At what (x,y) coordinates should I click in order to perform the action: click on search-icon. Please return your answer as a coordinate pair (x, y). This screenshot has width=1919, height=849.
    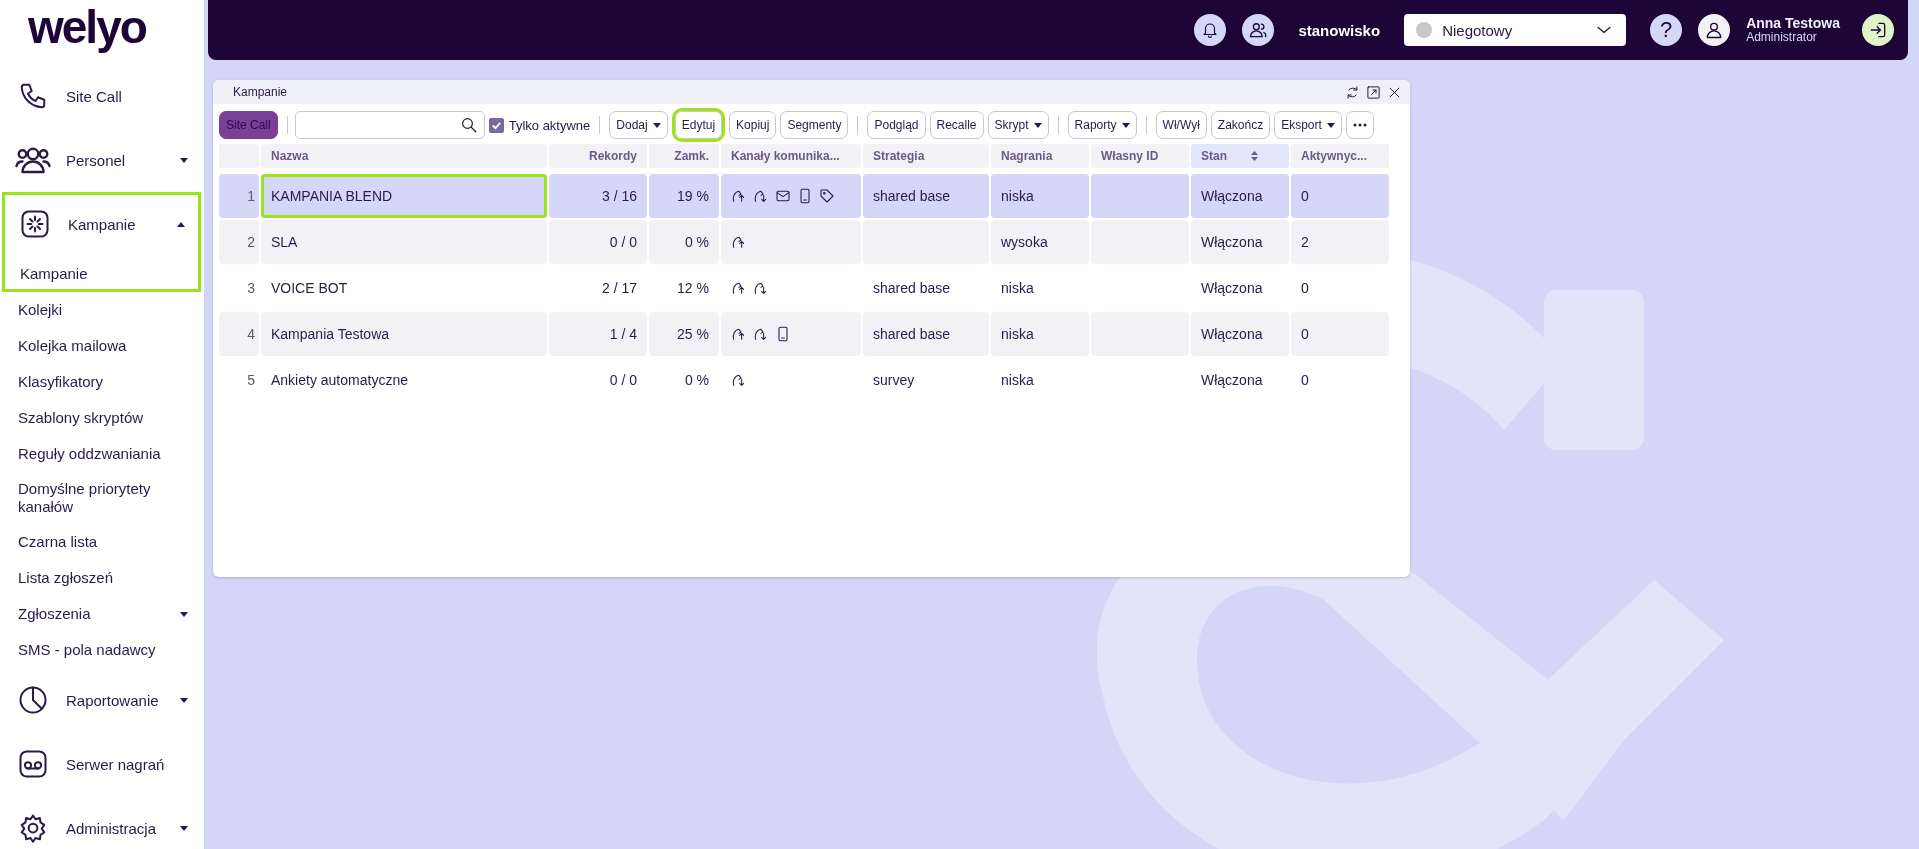
    Looking at the image, I should click on (468, 125).